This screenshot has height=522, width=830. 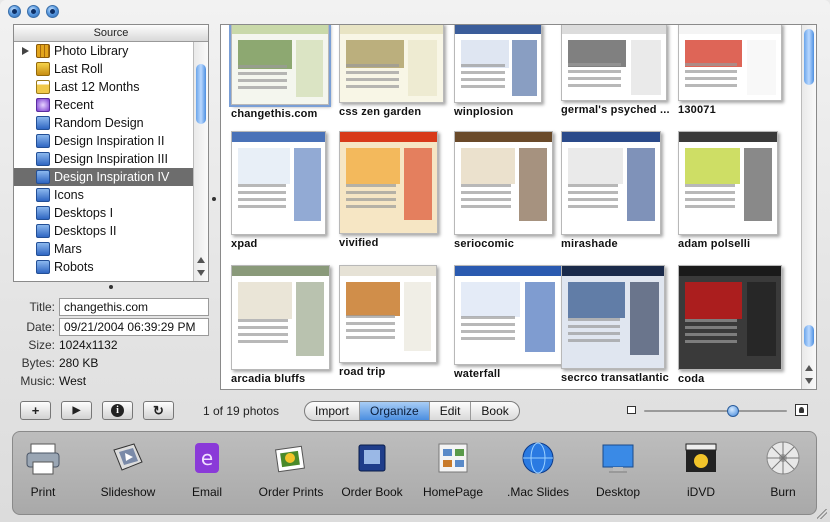 I want to click on source-item: Mars, so click(x=104, y=249).